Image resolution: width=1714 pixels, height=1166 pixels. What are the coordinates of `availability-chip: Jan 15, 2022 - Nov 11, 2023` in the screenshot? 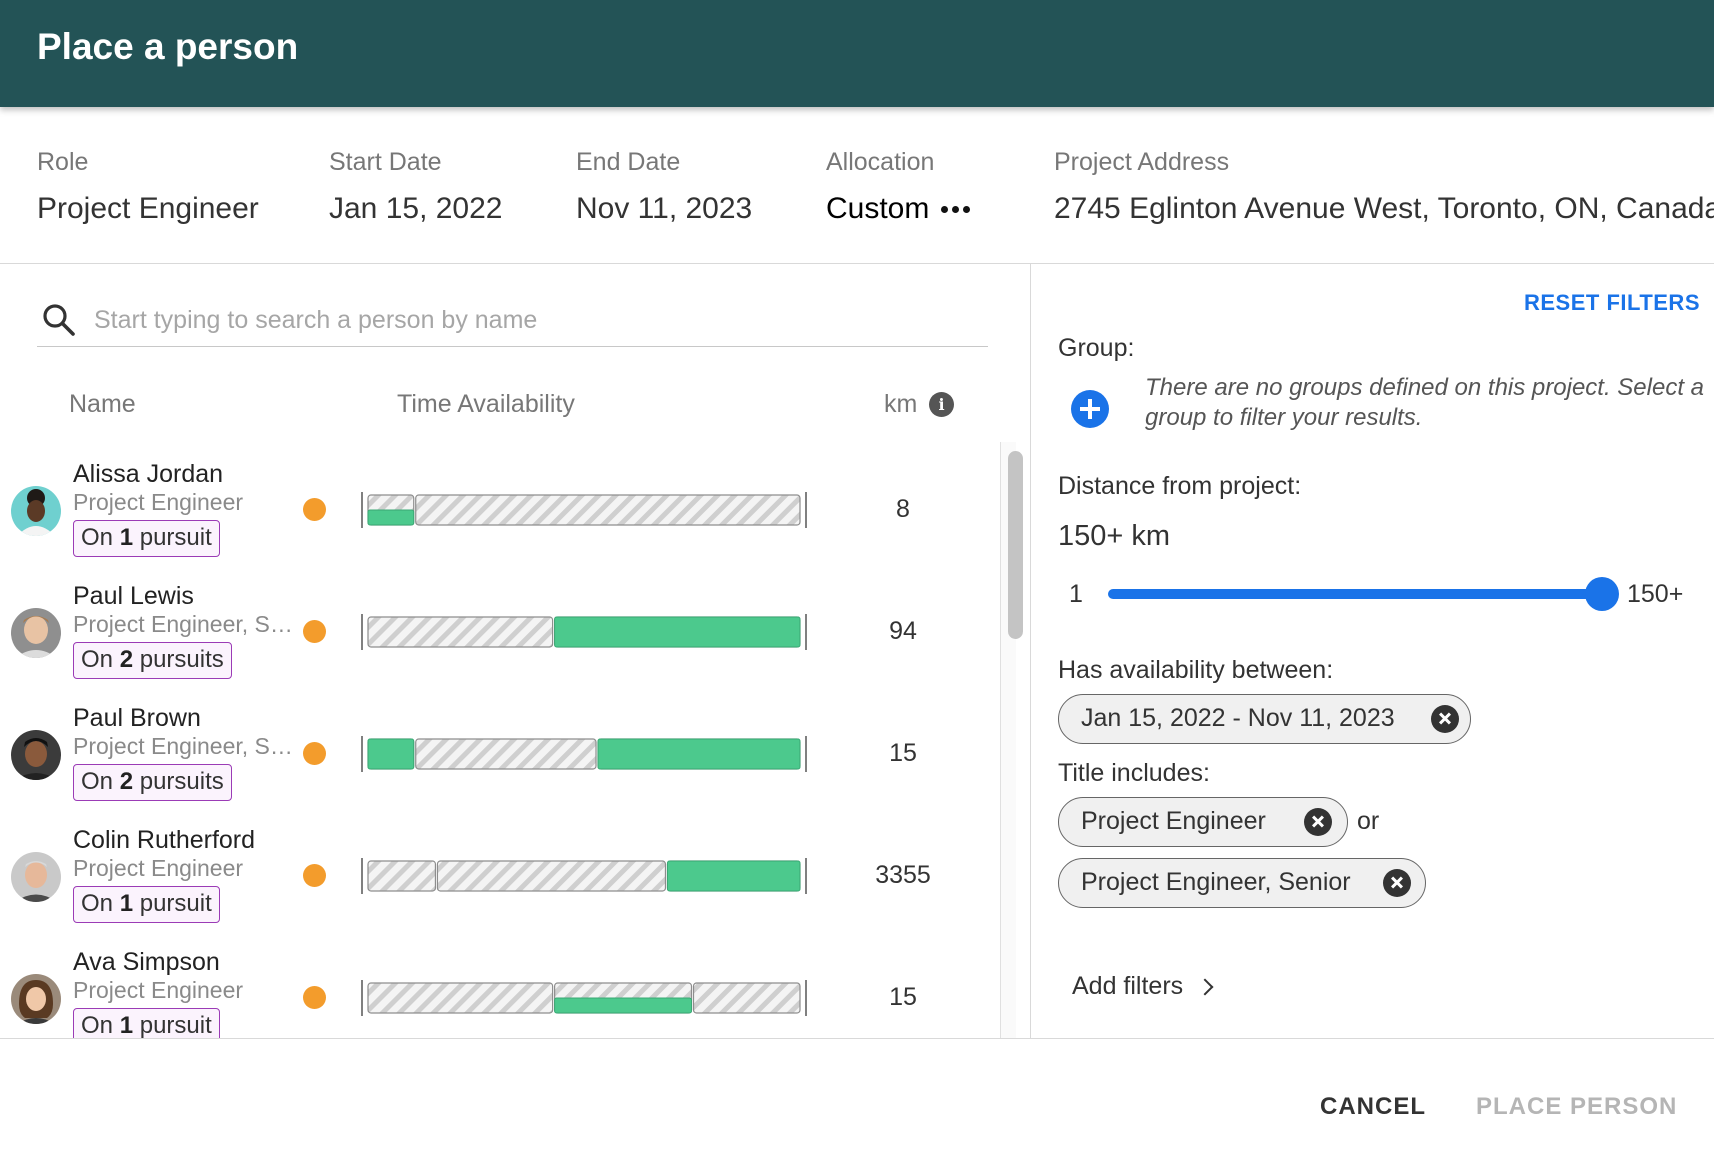 It's located at (1264, 719).